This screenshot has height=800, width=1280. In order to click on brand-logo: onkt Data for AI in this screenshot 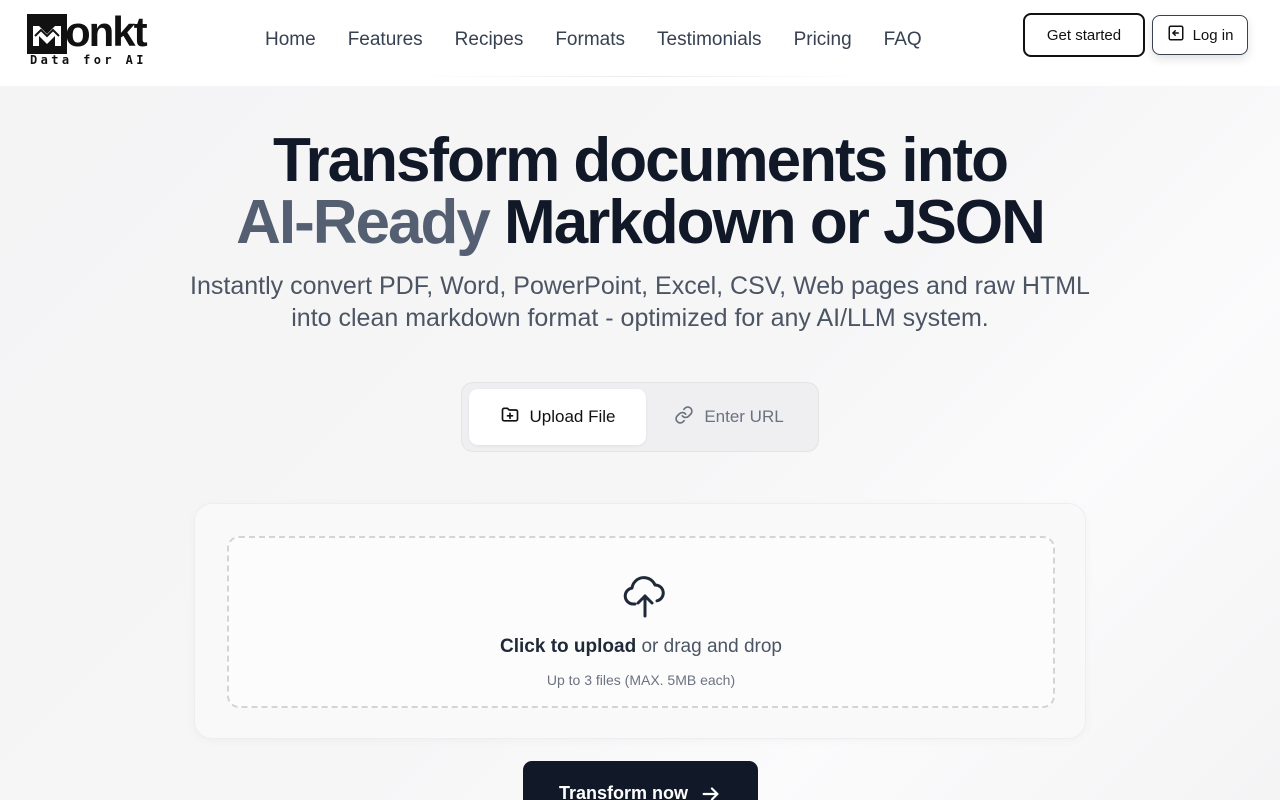, I will do `click(93, 38)`.